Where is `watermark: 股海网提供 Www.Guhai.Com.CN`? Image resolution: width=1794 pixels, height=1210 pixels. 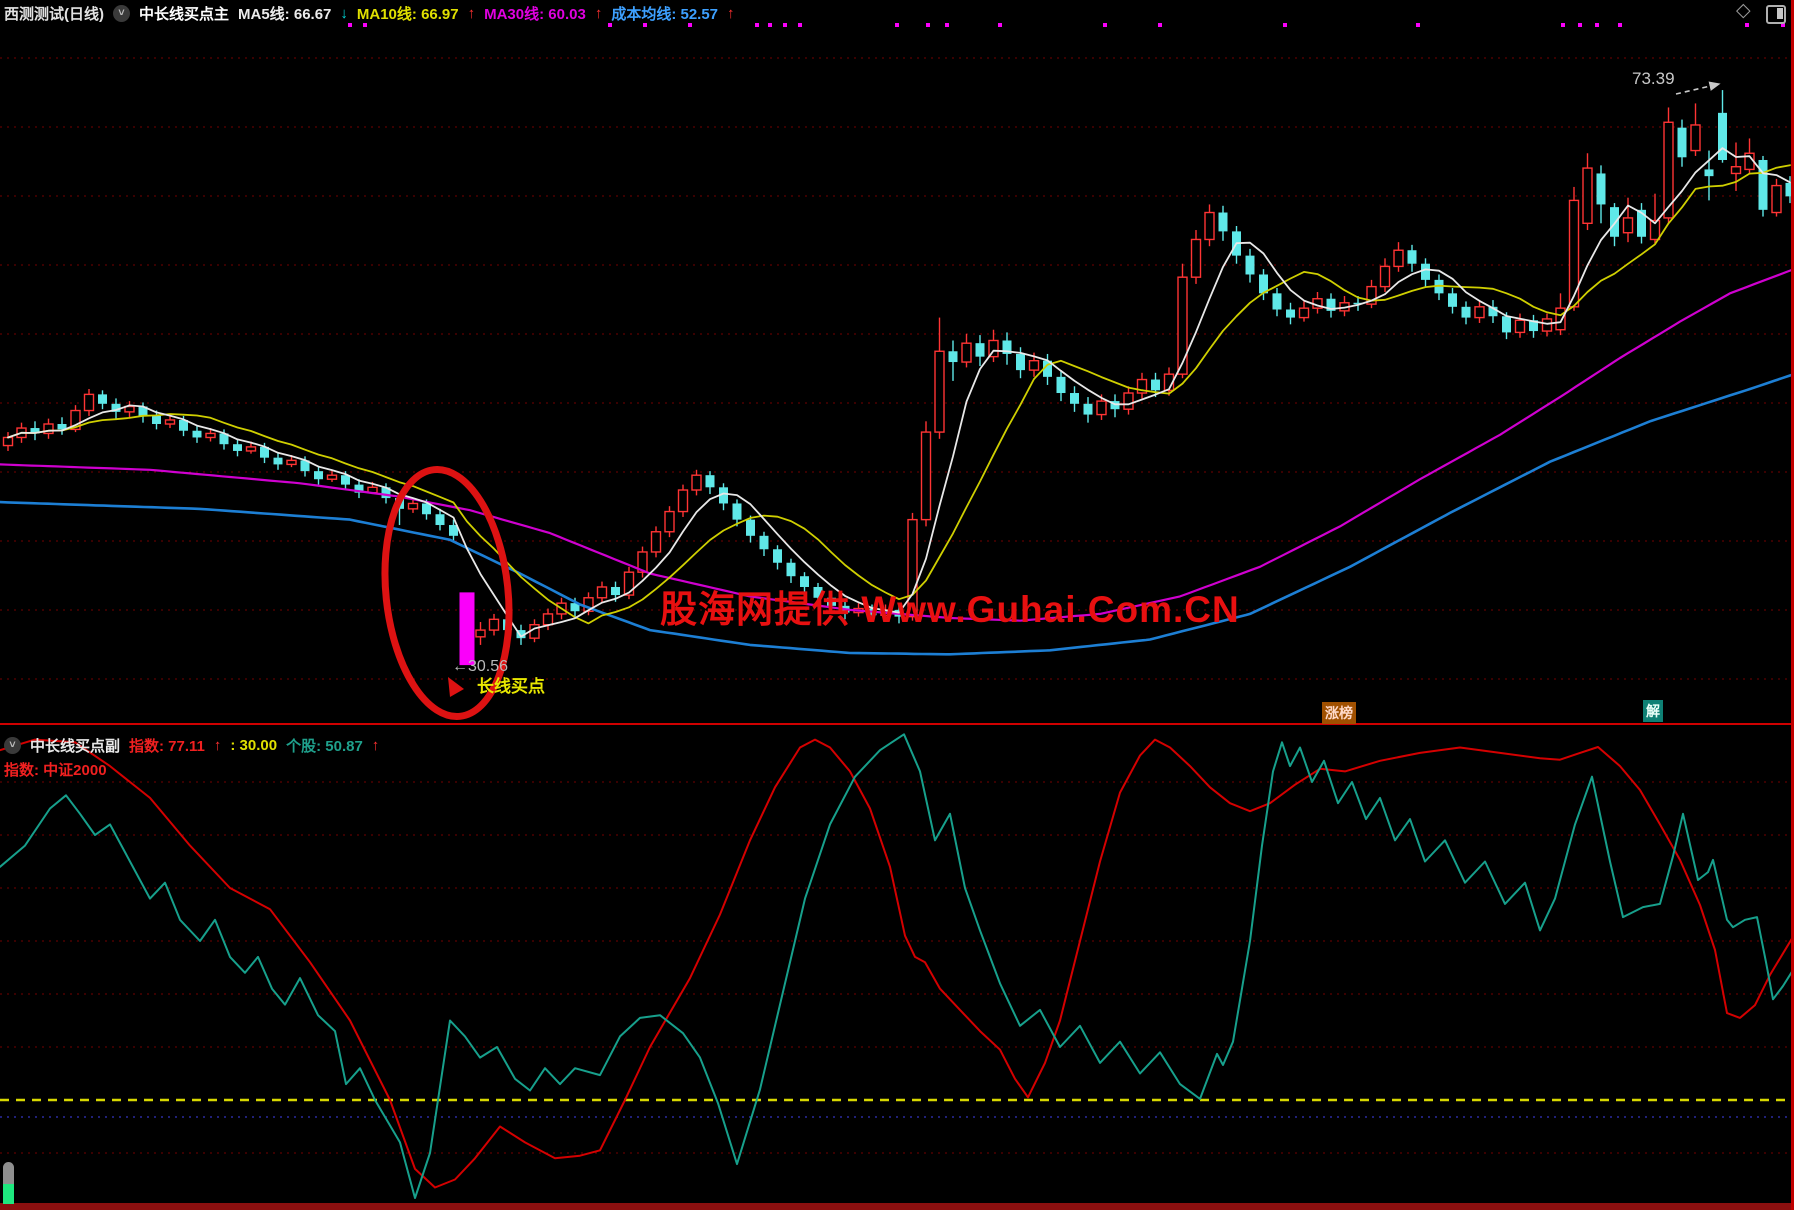
watermark: 股海网提供 Www.Guhai.Com.CN is located at coordinates (950, 609).